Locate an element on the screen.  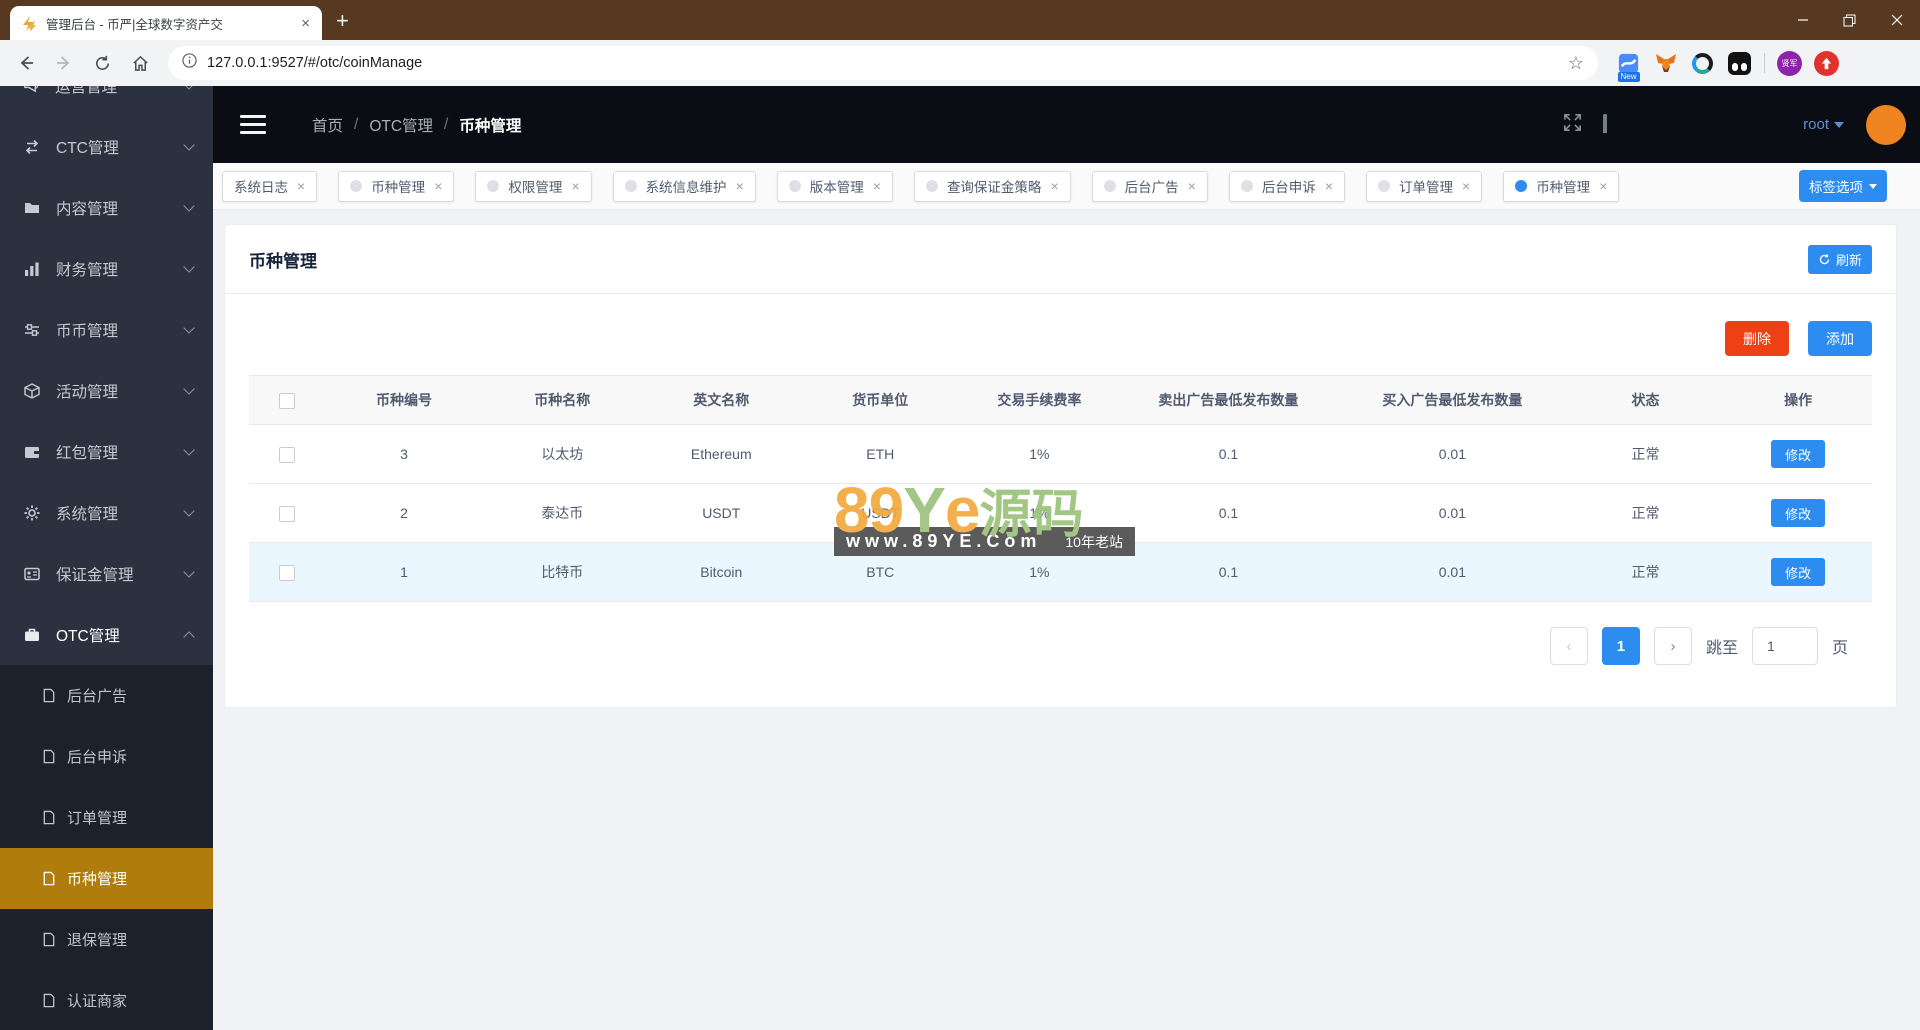
submenu-item-backend-appeals: 后台申诉 is located at coordinates (106, 756).